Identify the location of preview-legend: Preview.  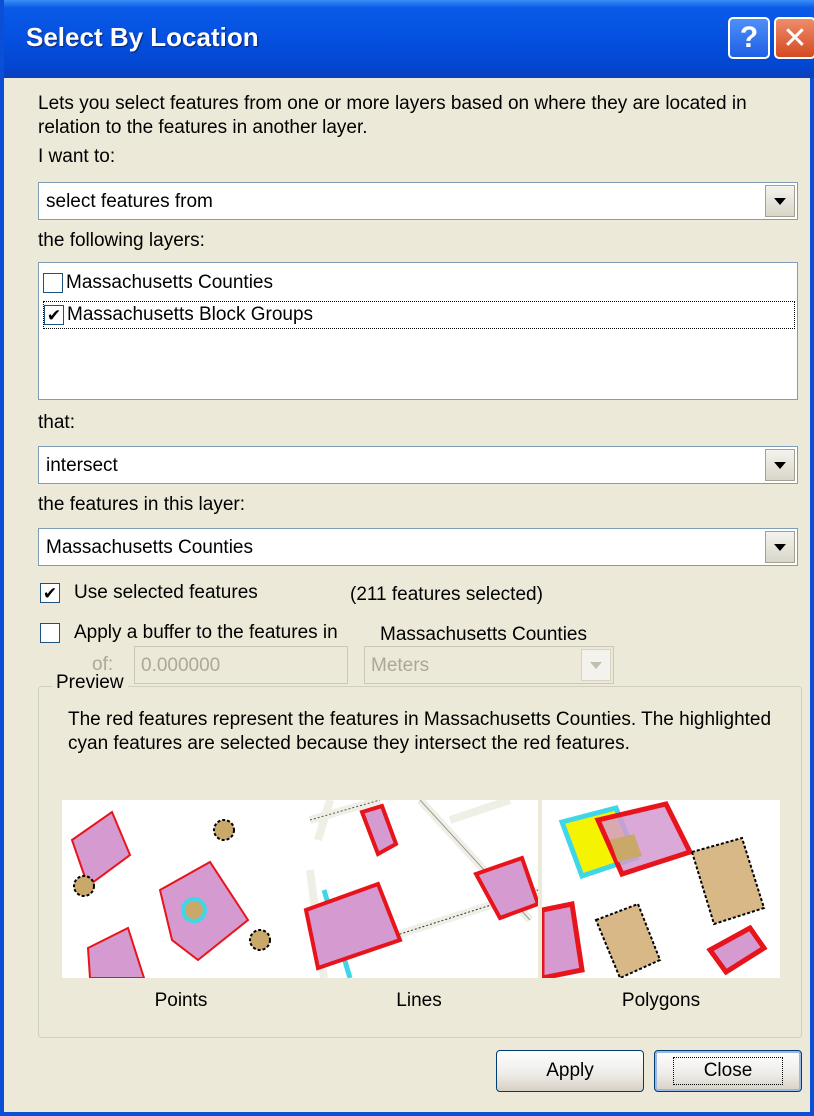
(90, 683).